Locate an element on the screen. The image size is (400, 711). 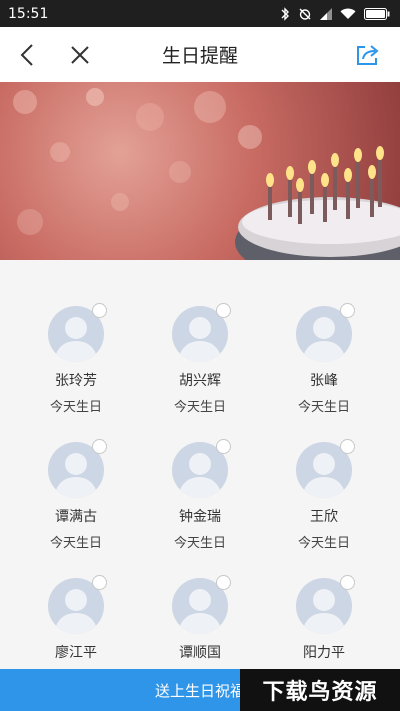
person-item: 张峰 今天生日 is located at coordinates (324, 353).